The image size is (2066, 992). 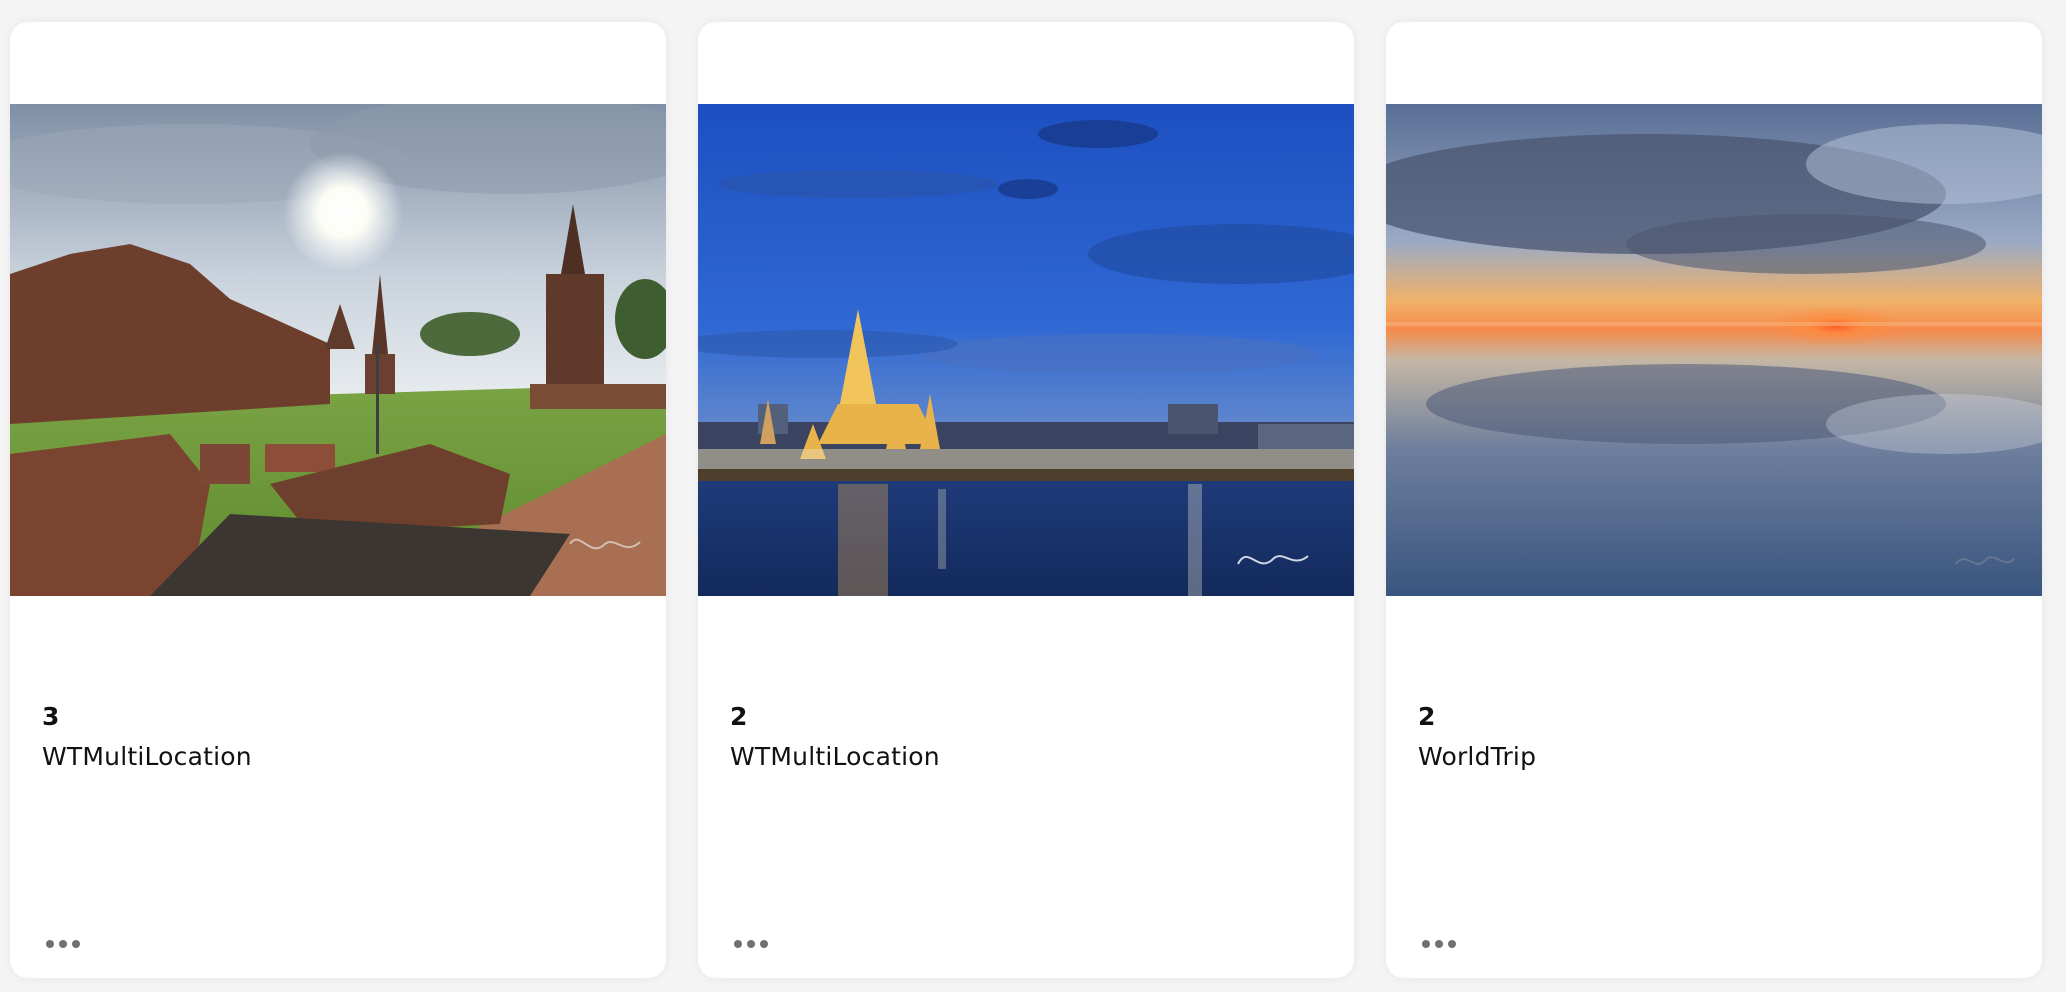 I want to click on album-photo-count: 3, so click(x=51, y=716).